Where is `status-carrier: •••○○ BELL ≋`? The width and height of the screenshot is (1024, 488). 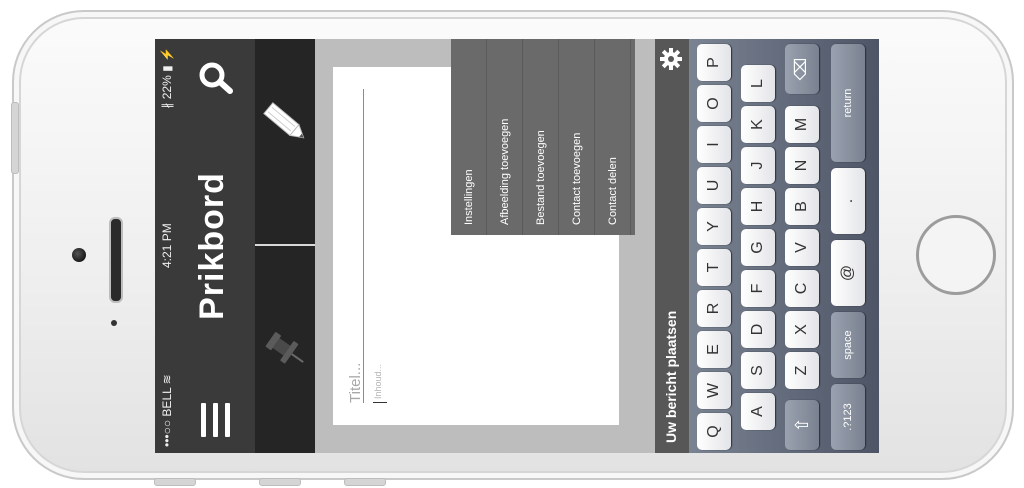 status-carrier: •••○○ BELL ≋ is located at coordinates (167, 410).